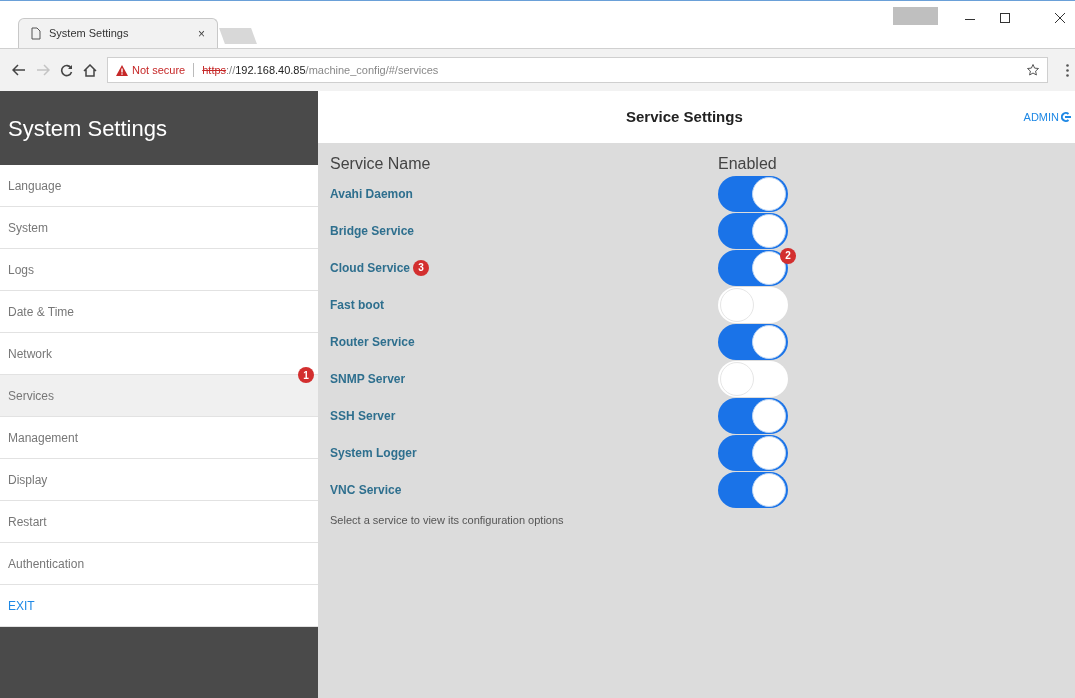  I want to click on service-name: System Logger, so click(373, 452).